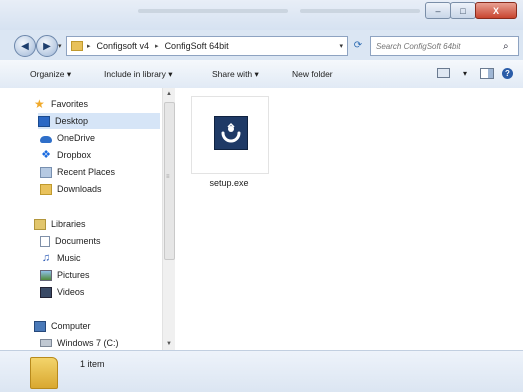  I want to click on recent-places-icon, so click(46, 172).